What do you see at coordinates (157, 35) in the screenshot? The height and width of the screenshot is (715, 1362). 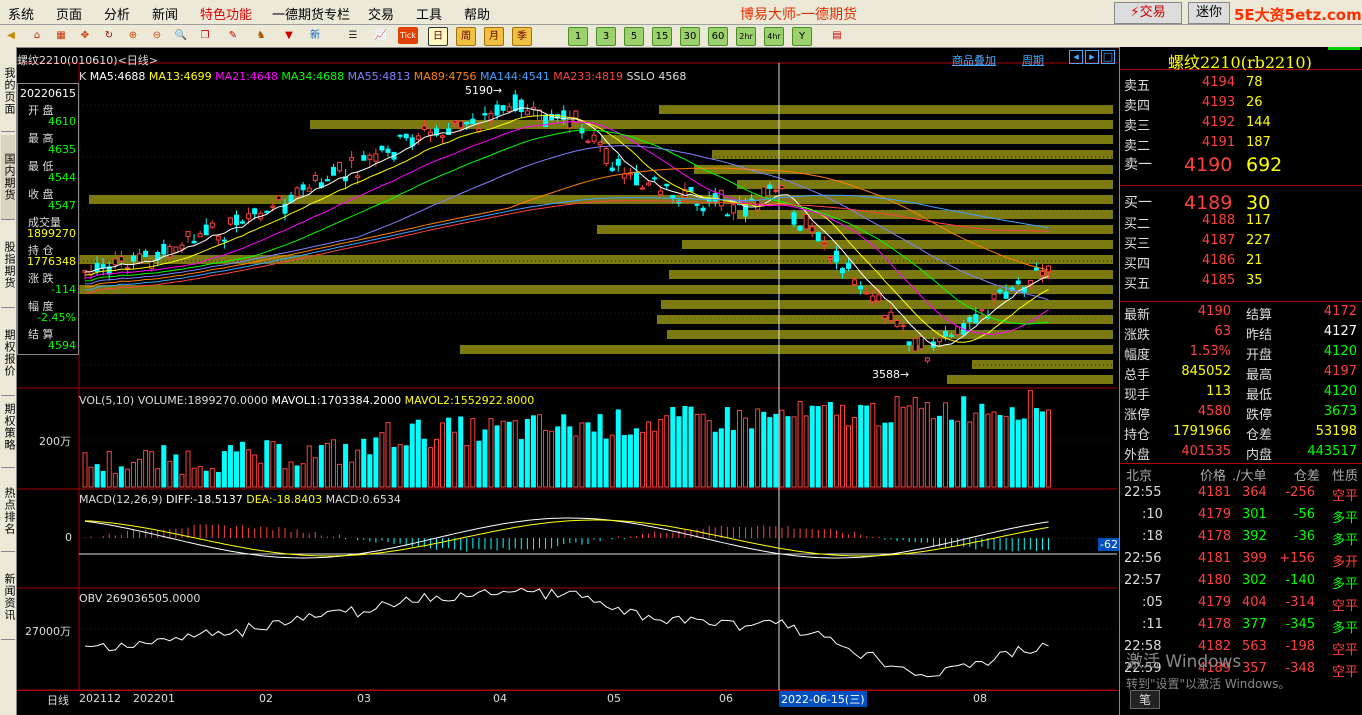 I see `zoom-out-icon: ⊖` at bounding box center [157, 35].